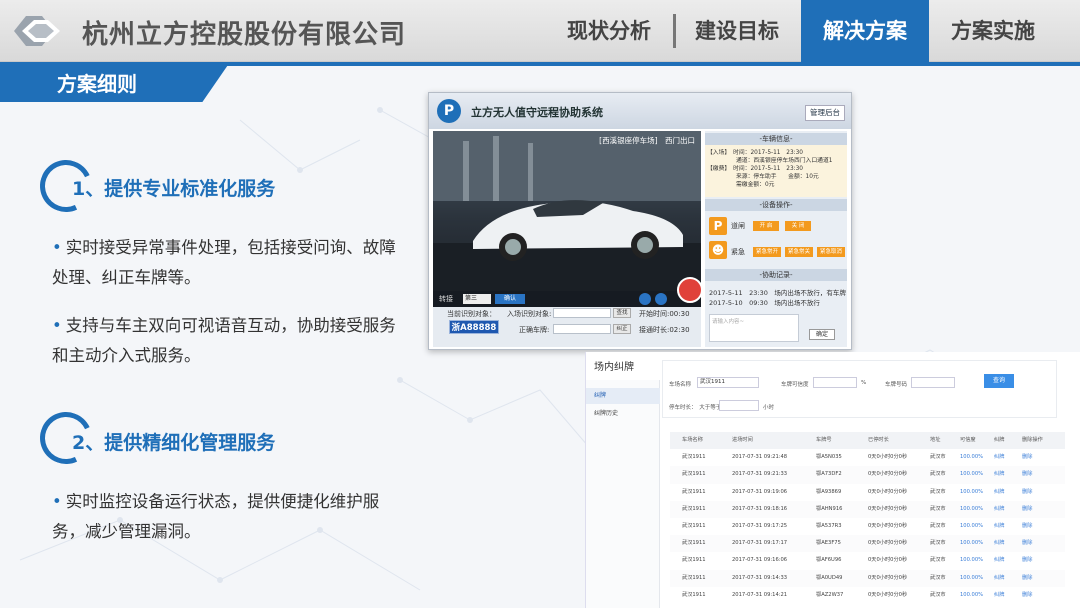 Image resolution: width=1080 pixels, height=608 pixels. What do you see at coordinates (690, 290) in the screenshot?
I see `hangup-phone-icon` at bounding box center [690, 290].